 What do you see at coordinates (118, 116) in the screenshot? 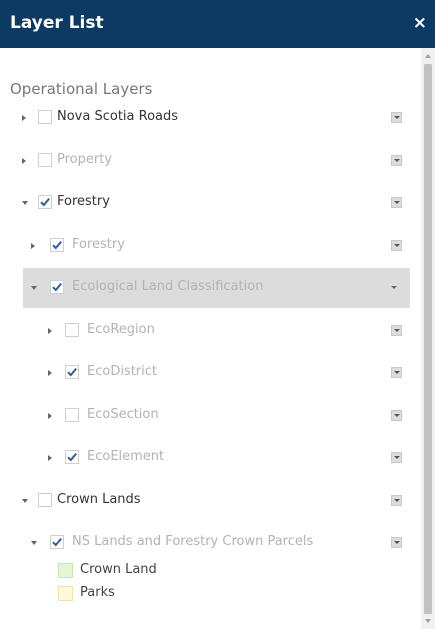
I see `layer-label: Nova Scotia Roads` at bounding box center [118, 116].